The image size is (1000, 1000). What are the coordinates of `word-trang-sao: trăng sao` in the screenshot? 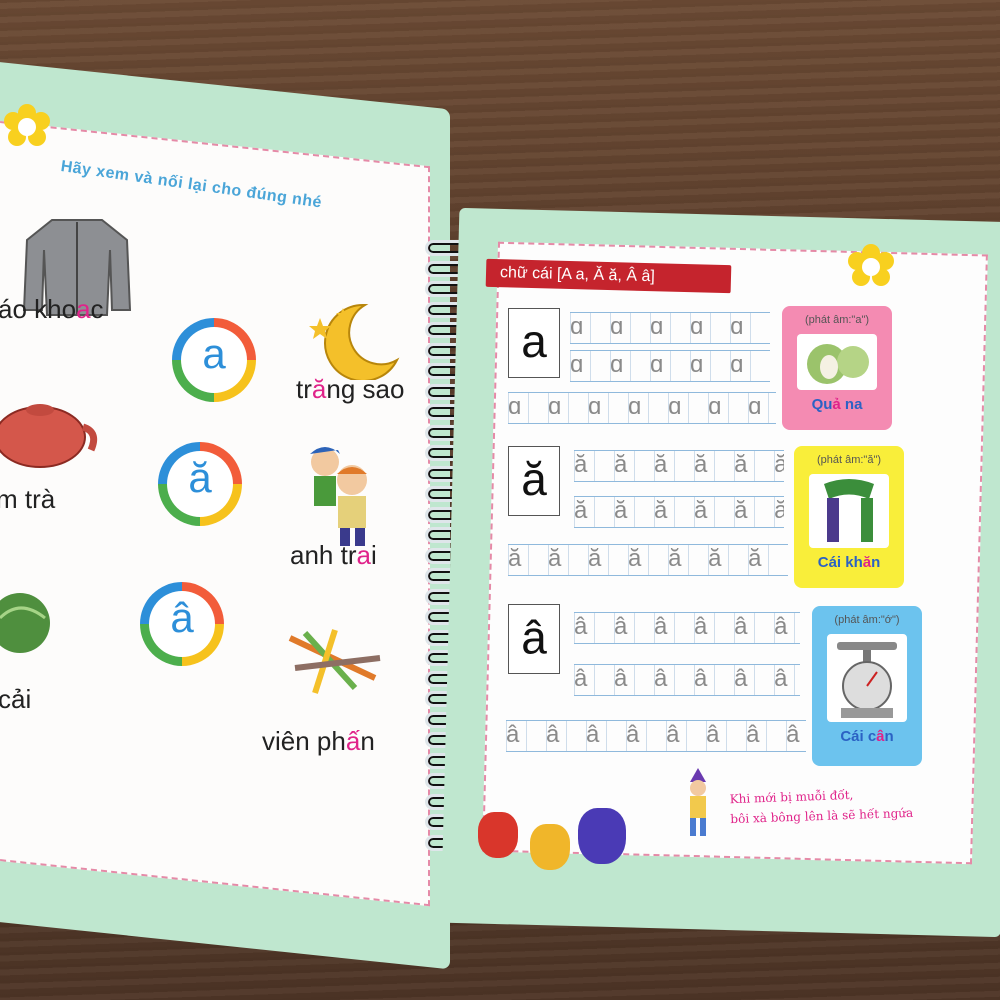 It's located at (350, 389).